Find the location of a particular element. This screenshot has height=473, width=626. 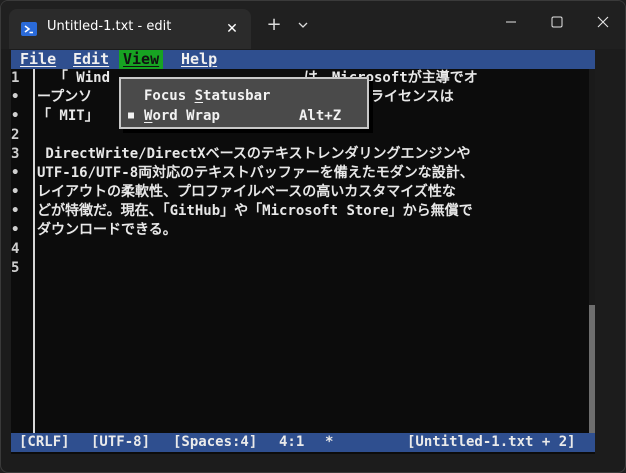

tab-active: Untitled-1.txt - edit ✕ is located at coordinates (130, 29).